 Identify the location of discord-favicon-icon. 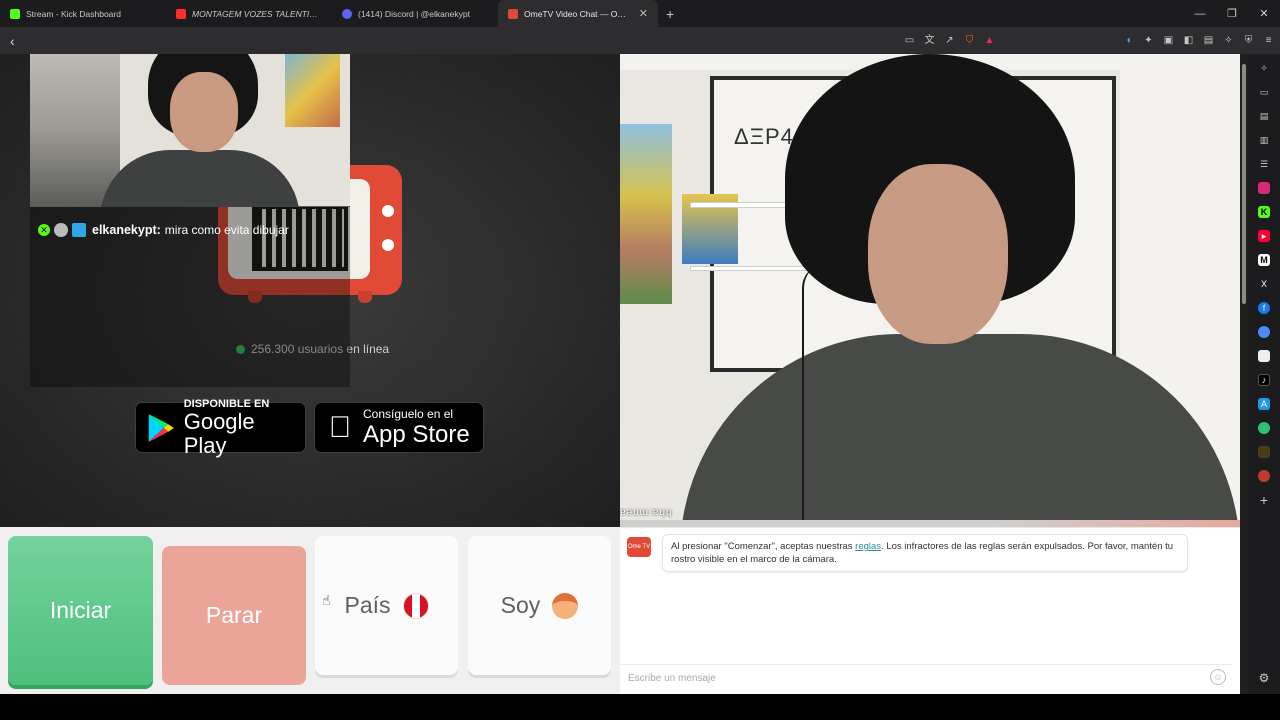
(347, 13).